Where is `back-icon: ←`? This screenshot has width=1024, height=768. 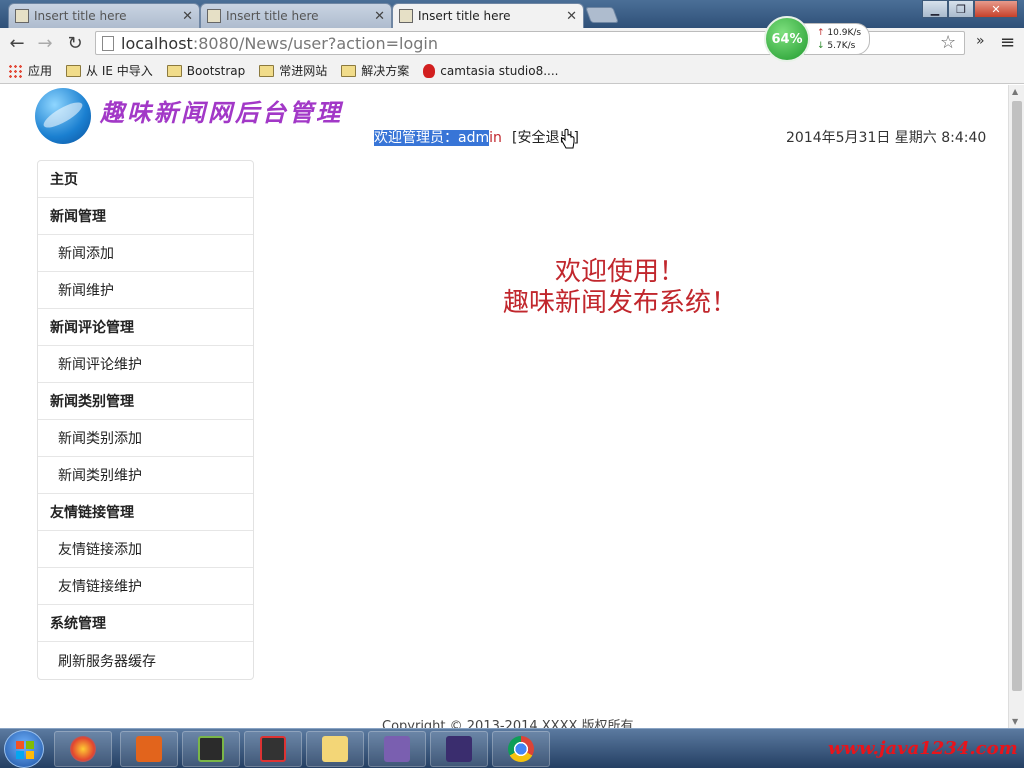 back-icon: ← is located at coordinates (17, 43).